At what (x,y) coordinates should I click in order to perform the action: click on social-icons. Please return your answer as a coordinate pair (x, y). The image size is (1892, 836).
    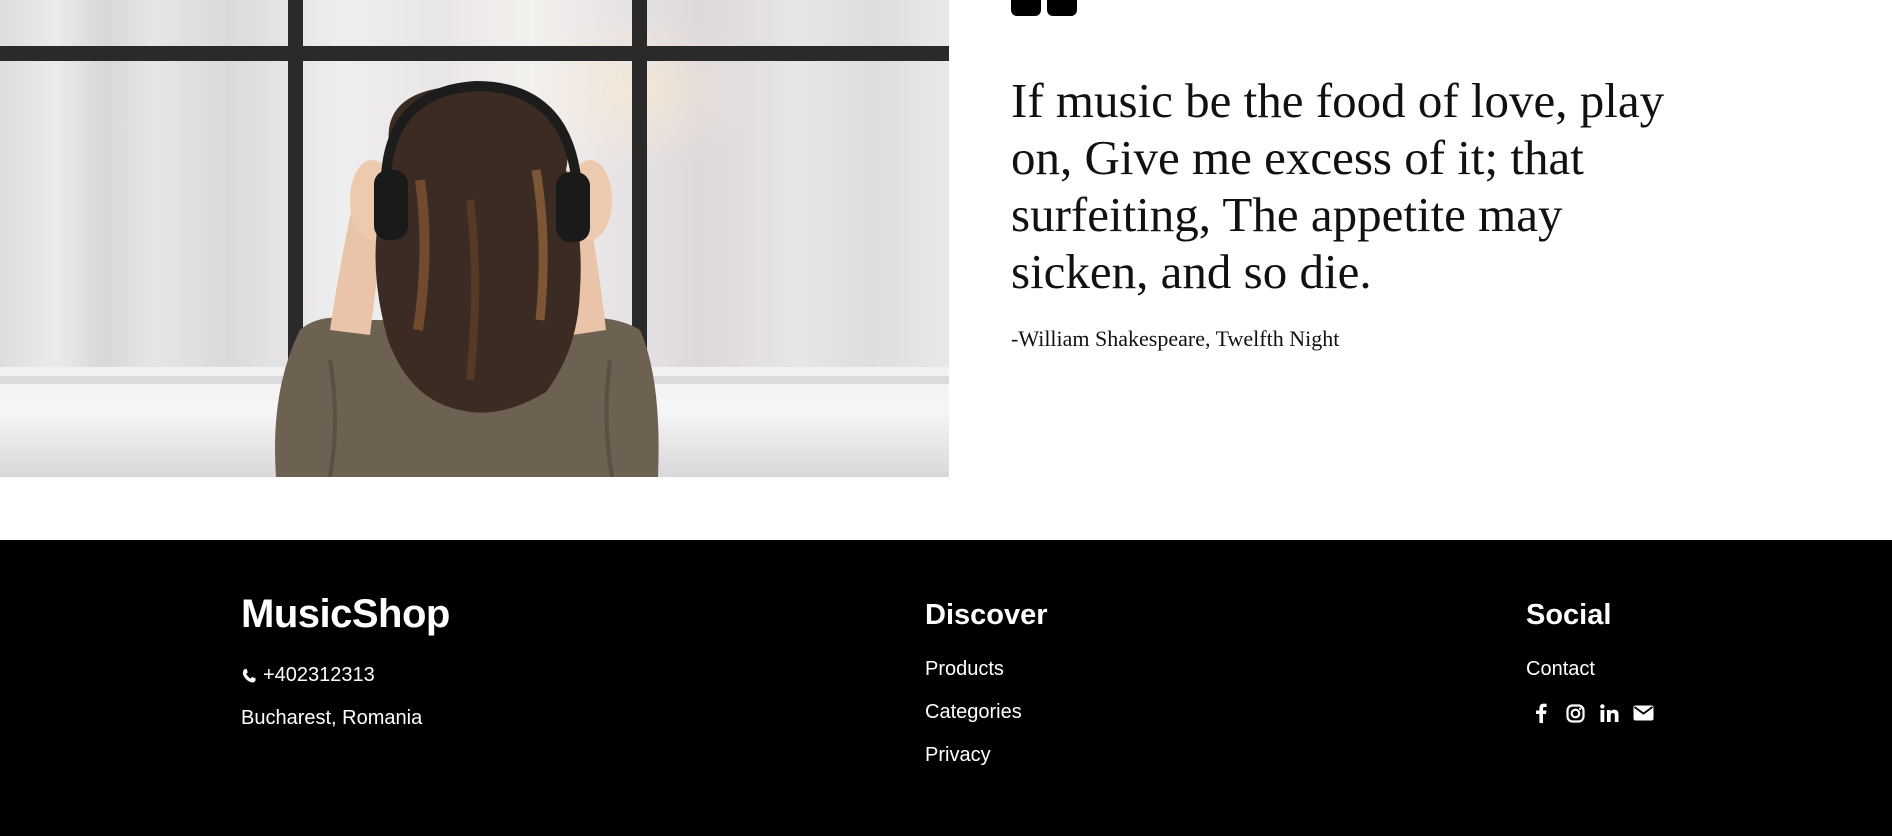
    Looking at the image, I should click on (1598, 713).